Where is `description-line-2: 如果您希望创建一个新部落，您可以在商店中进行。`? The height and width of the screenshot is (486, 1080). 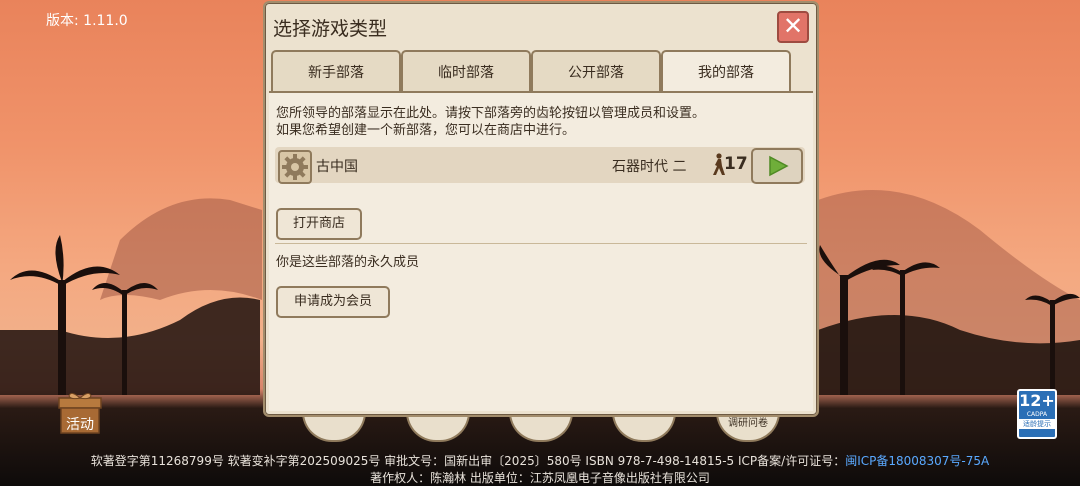 description-line-2: 如果您希望创建一个新部落，您可以在商店中进行。 is located at coordinates (426, 130).